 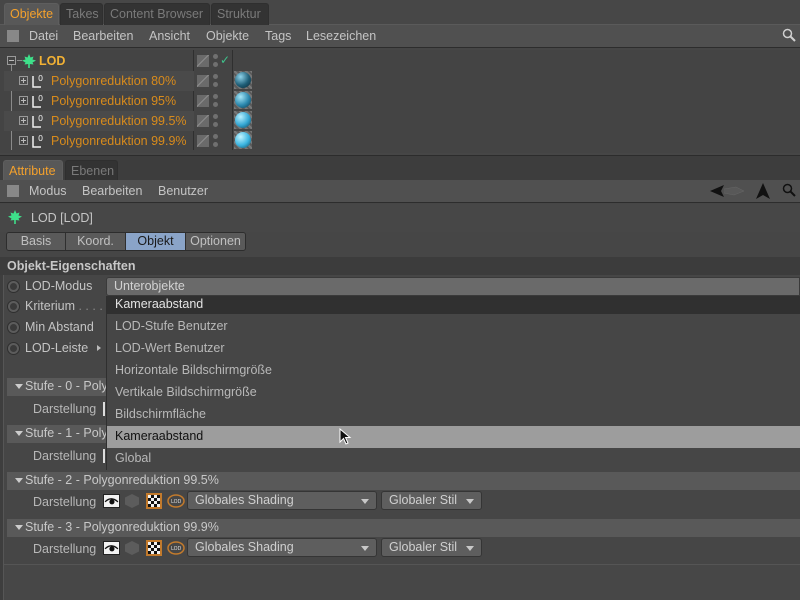 I want to click on object-row: 0 Polygonreduktion 95%, so click(x=99, y=101).